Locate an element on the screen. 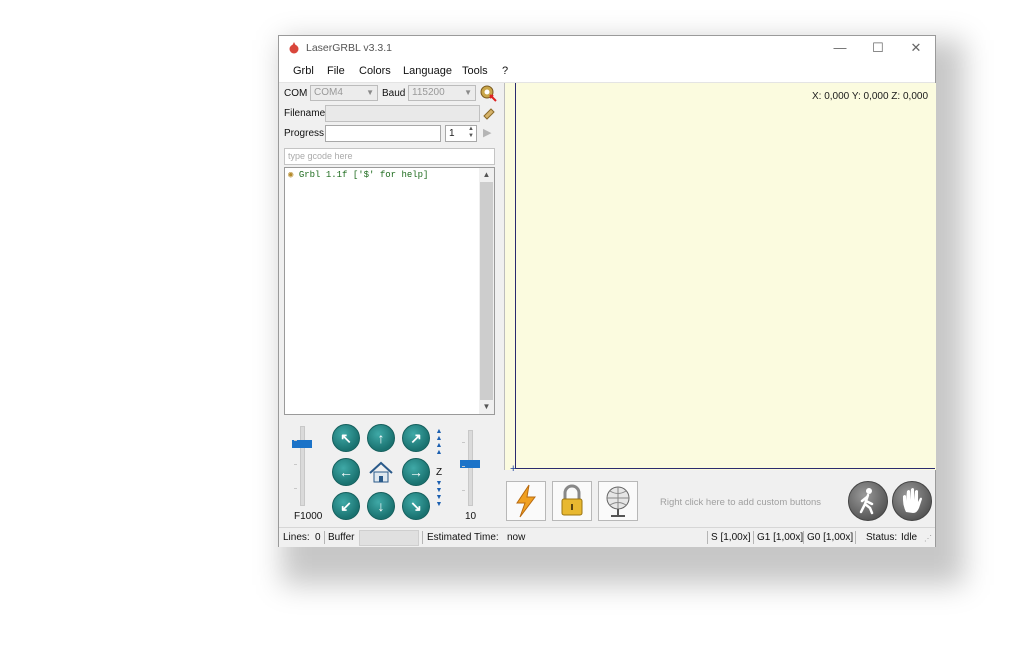  scroll-down-icon: ▼ is located at coordinates (486, 407).